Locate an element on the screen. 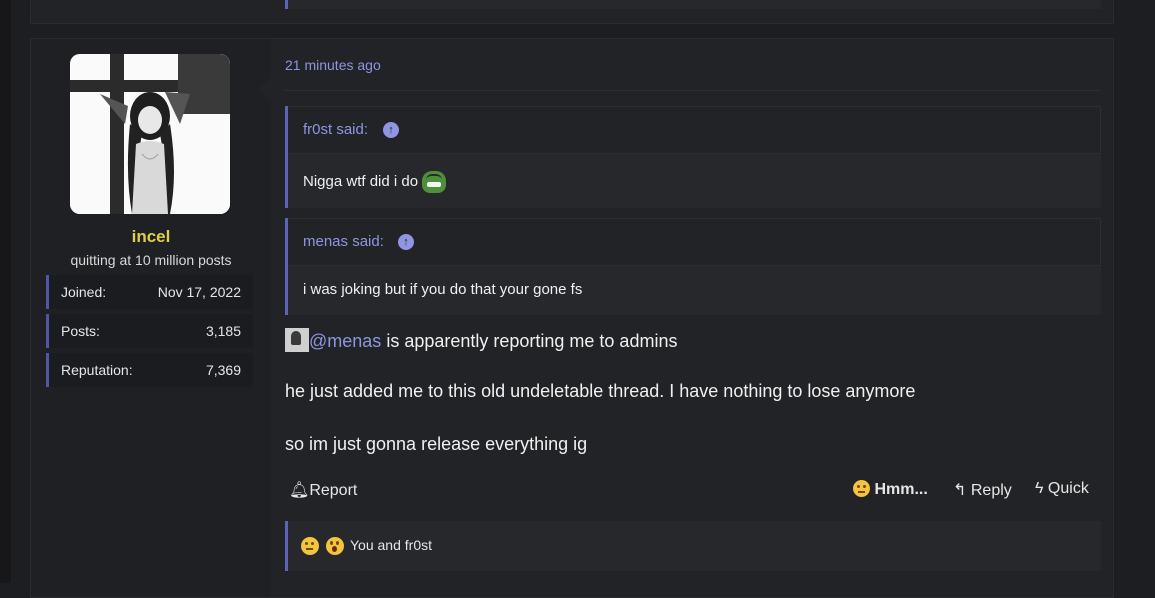  astonished-emoji-icon is located at coordinates (335, 546).